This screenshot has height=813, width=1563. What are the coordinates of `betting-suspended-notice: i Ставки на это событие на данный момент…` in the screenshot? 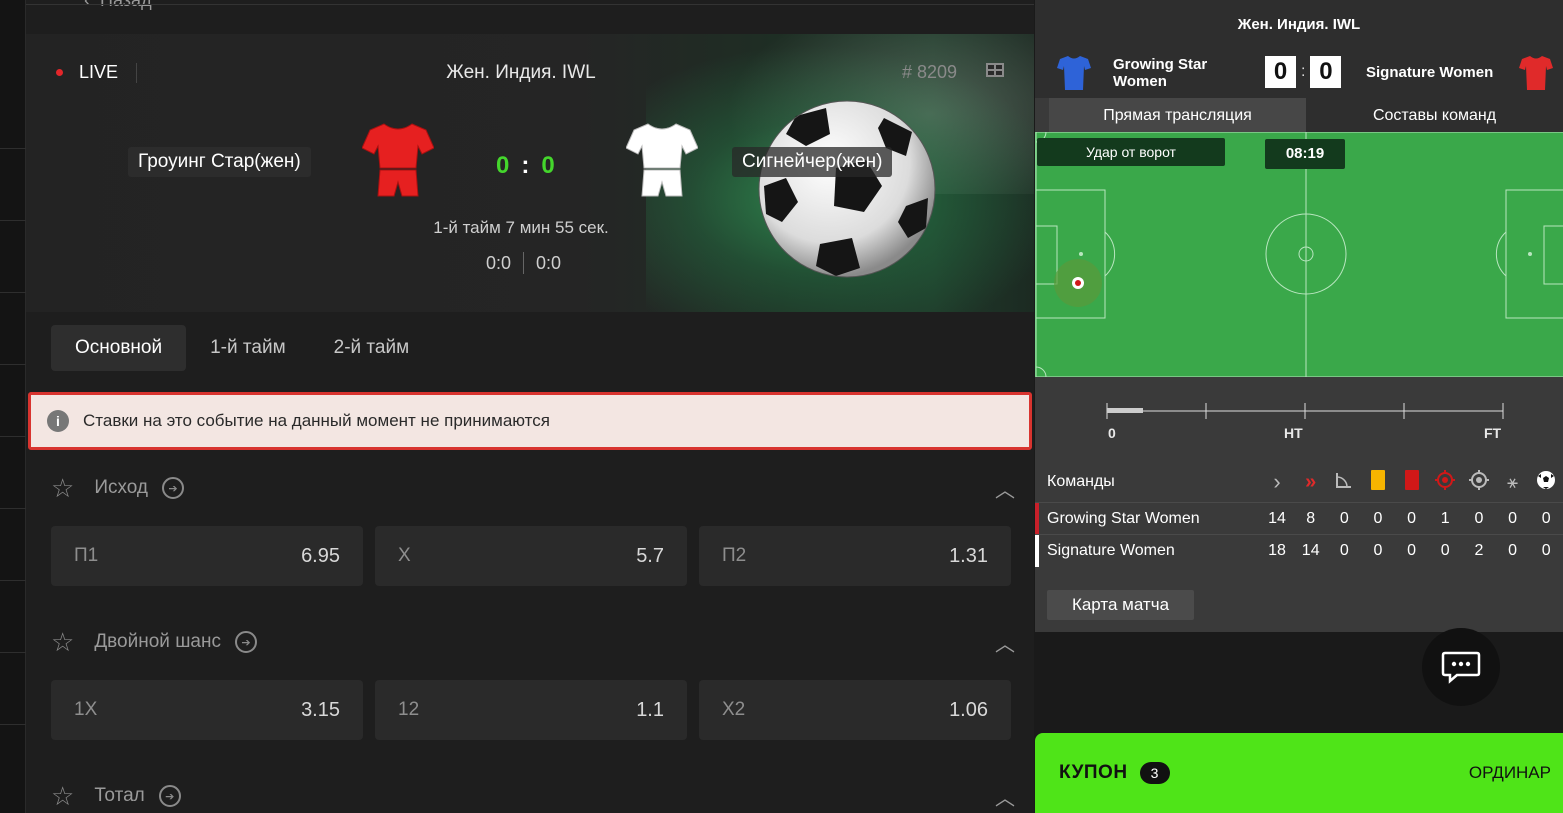 It's located at (530, 421).